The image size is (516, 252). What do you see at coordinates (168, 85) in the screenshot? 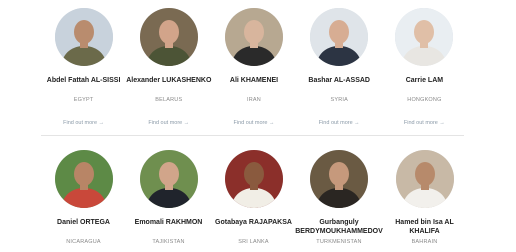
I see `leader-name: Alexander LUKASHENKO` at bounding box center [168, 85].